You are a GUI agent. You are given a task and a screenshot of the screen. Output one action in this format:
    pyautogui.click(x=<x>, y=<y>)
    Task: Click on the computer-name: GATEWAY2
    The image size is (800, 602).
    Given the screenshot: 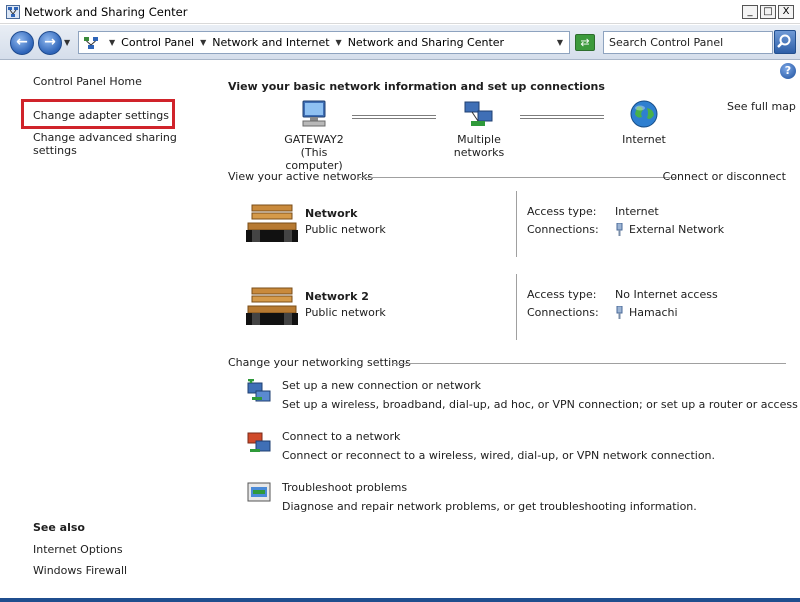 What is the action you would take?
    pyautogui.click(x=314, y=139)
    